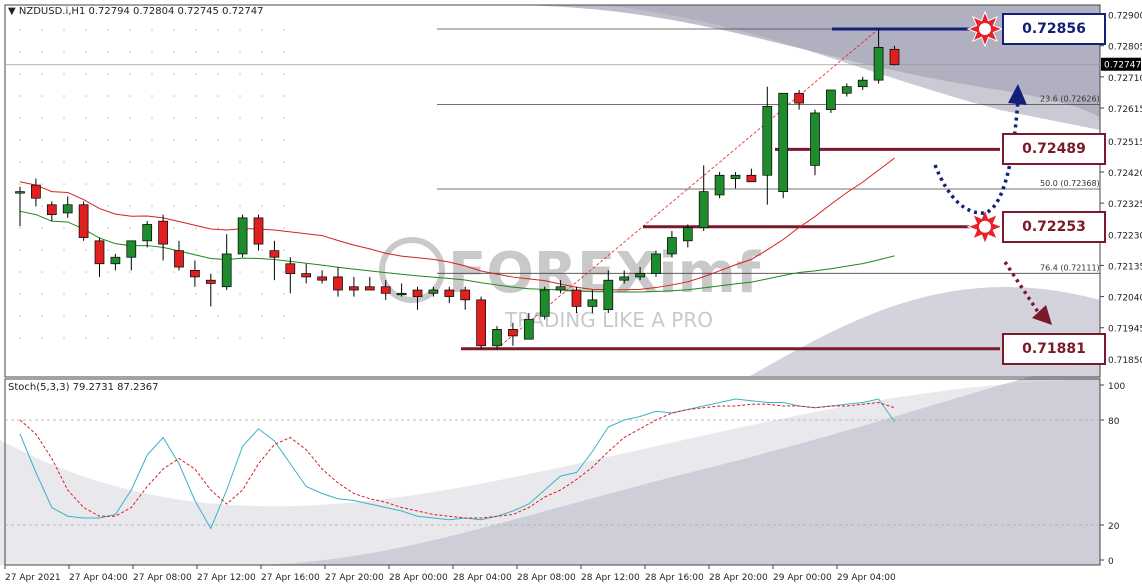 The width and height of the screenshot is (1142, 588). Describe the element at coordinates (610, 578) in the screenshot. I see `x-tick-label: 28 Apr 12:00` at that location.